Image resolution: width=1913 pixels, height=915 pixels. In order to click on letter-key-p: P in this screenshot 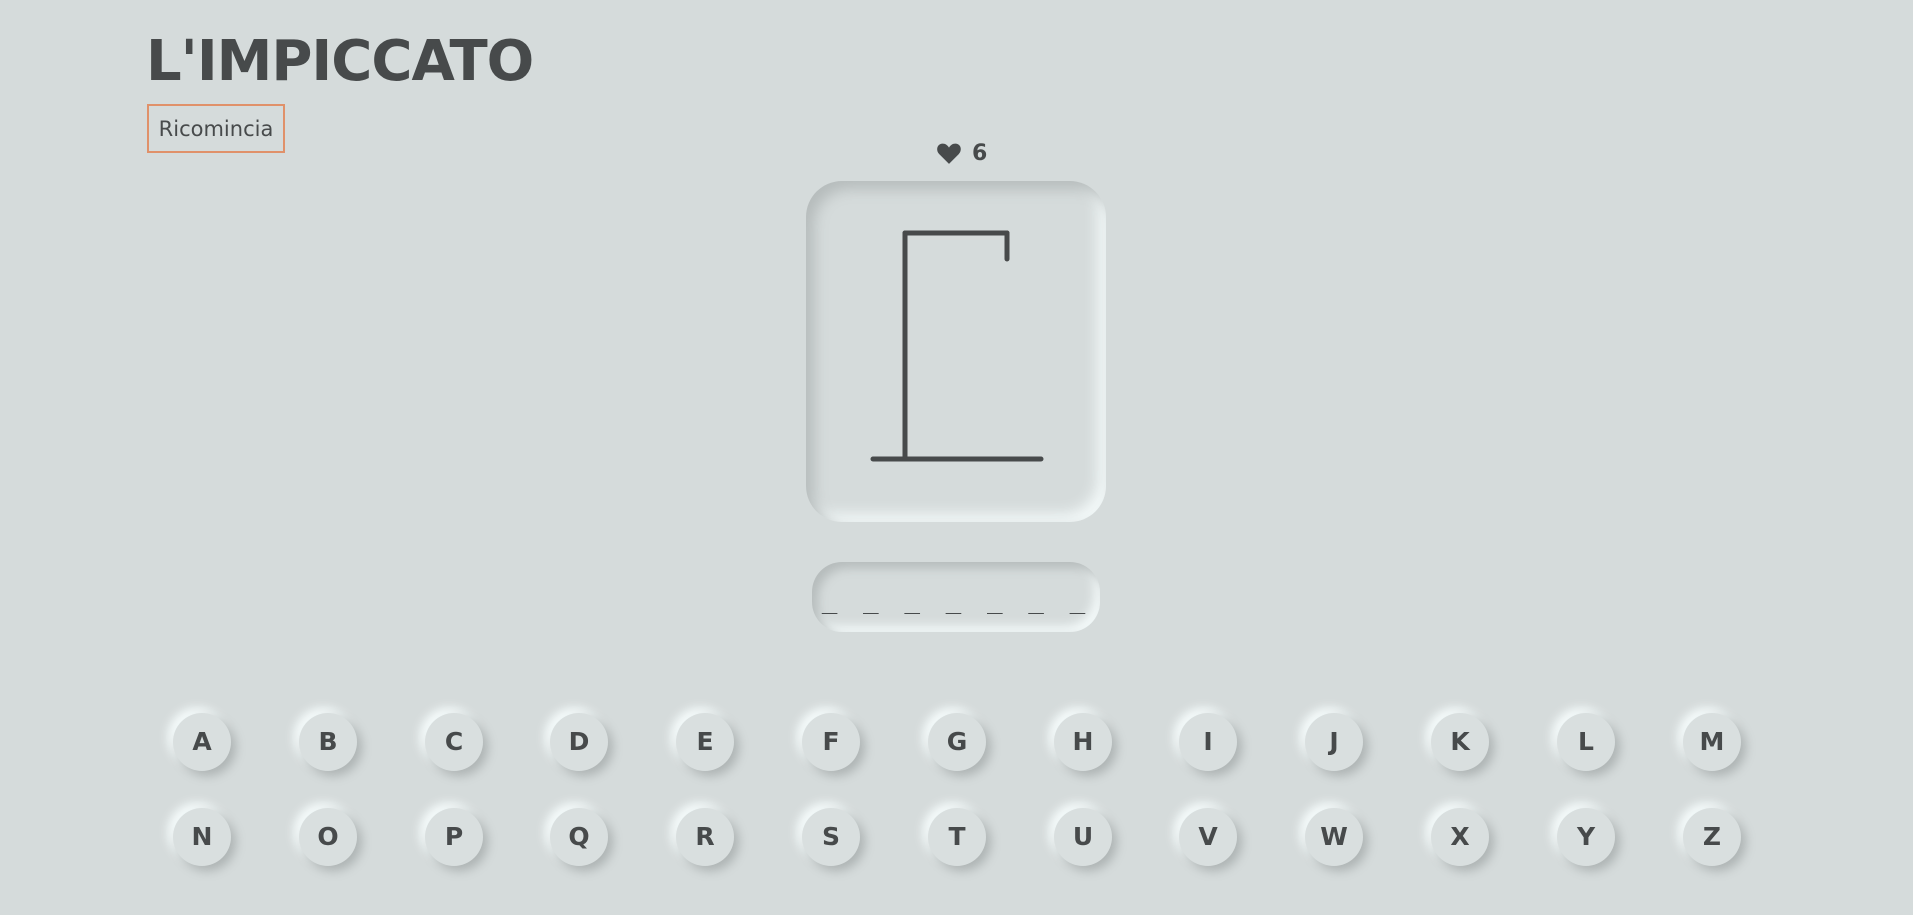, I will do `click(454, 837)`.